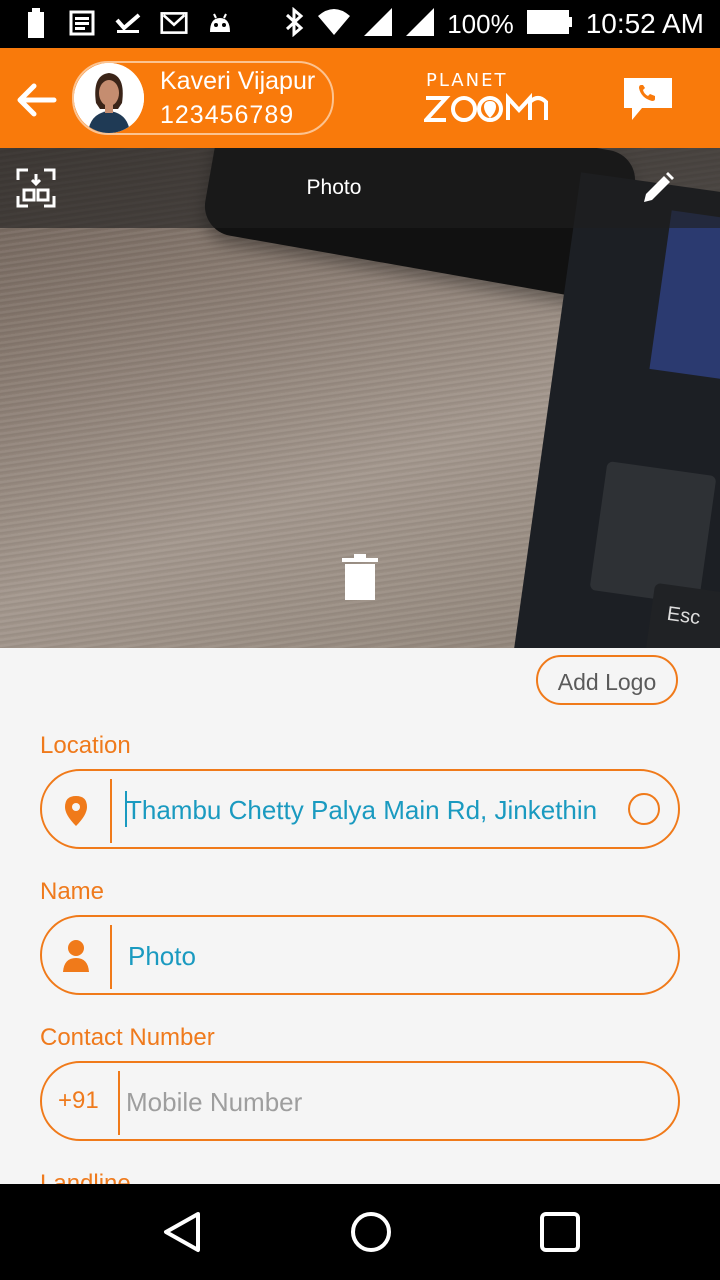 The height and width of the screenshot is (1280, 720). Describe the element at coordinates (644, 809) in the screenshot. I see `location-select-radio` at that location.